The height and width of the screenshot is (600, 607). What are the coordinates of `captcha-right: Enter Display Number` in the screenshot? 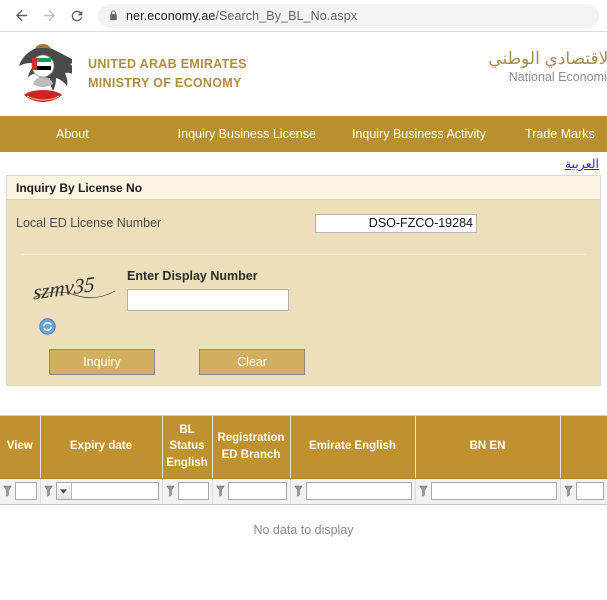 It's located at (208, 308).